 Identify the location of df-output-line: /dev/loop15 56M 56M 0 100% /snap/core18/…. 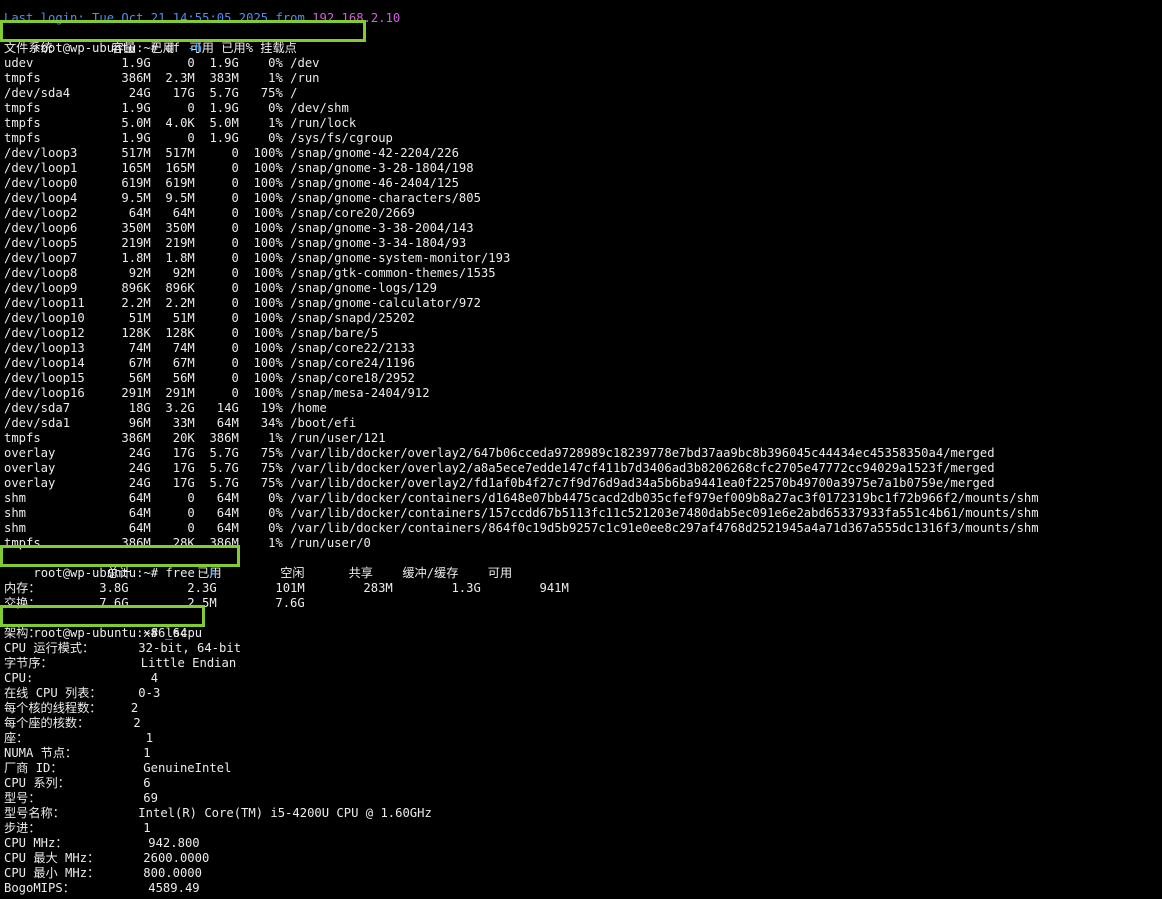
(209, 378).